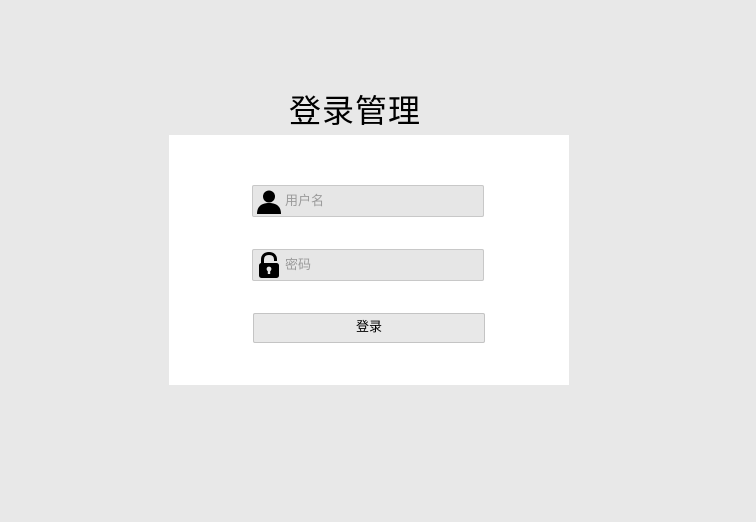  I want to click on password-input, so click(383, 265).